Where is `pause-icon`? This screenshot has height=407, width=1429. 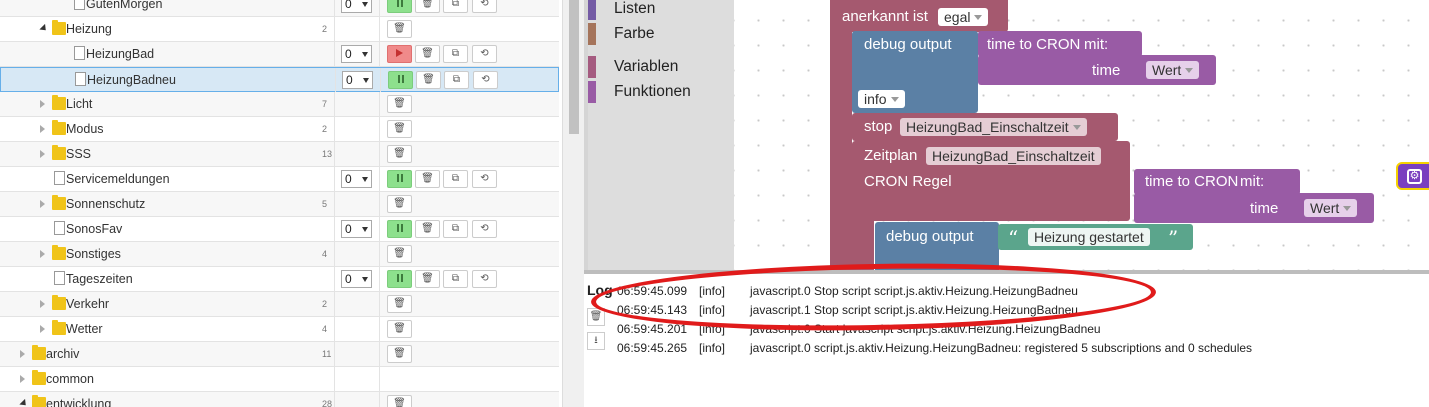 pause-icon is located at coordinates (397, 228).